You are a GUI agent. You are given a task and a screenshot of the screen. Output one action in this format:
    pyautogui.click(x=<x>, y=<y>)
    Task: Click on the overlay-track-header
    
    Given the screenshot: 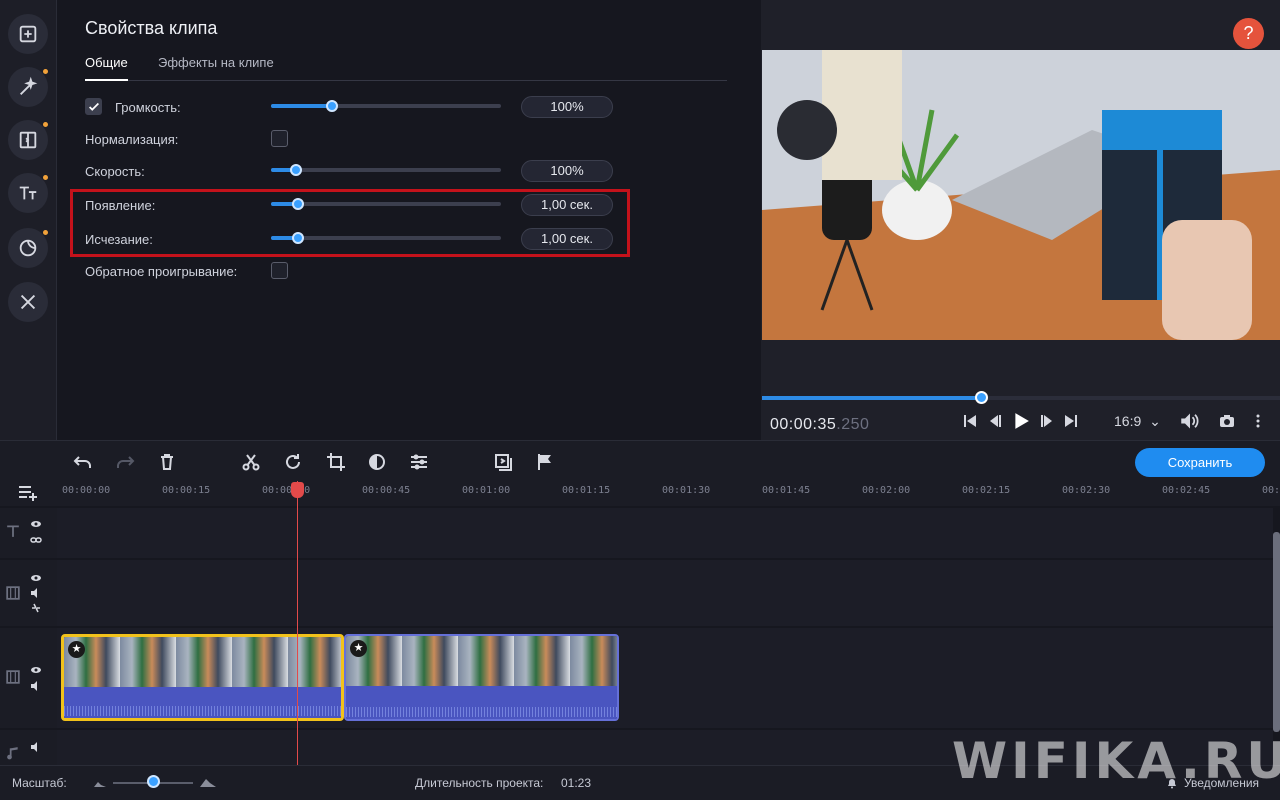 What is the action you would take?
    pyautogui.click(x=28, y=593)
    